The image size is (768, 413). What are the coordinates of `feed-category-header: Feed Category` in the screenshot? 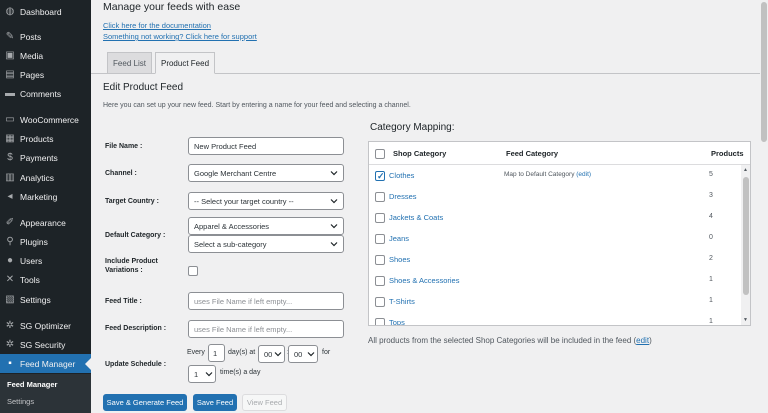 It's located at (532, 153).